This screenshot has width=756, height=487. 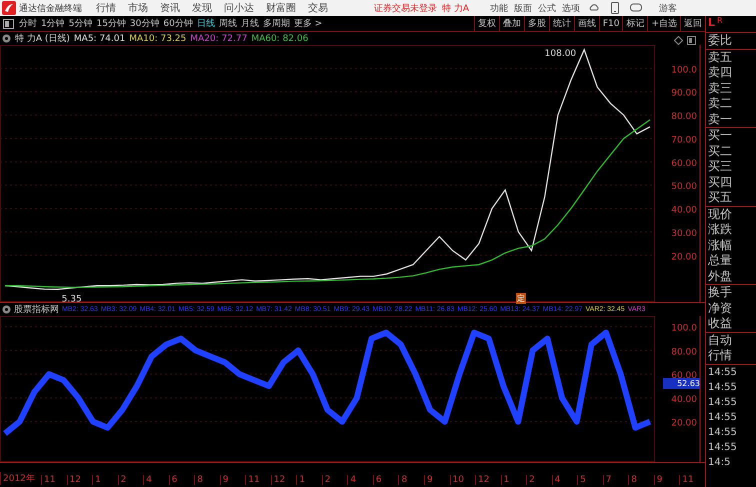 What do you see at coordinates (499, 8) in the screenshot?
I see `menu-item: 功能` at bounding box center [499, 8].